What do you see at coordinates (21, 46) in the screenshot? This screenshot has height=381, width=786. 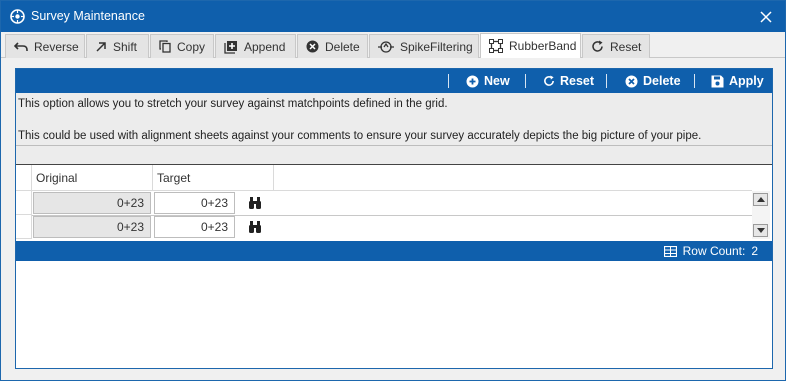 I see `undo-icon` at bounding box center [21, 46].